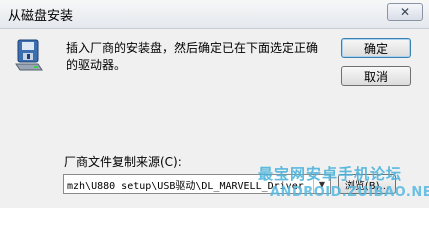 The height and width of the screenshot is (240, 429). I want to click on cancel-button: 取消, so click(376, 76).